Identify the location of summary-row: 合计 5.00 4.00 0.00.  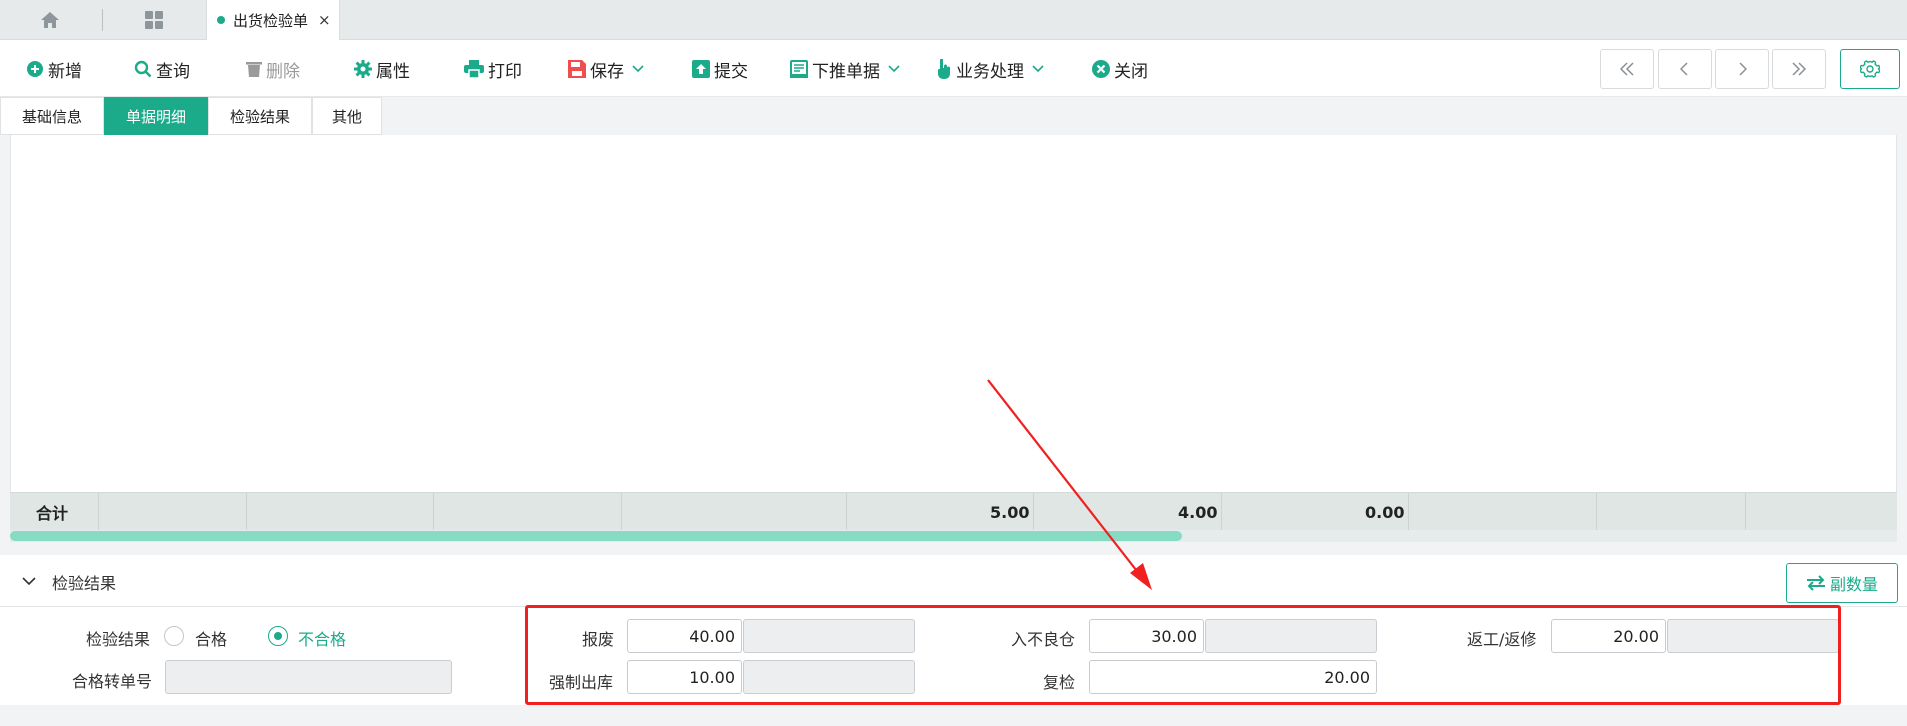
(953, 511).